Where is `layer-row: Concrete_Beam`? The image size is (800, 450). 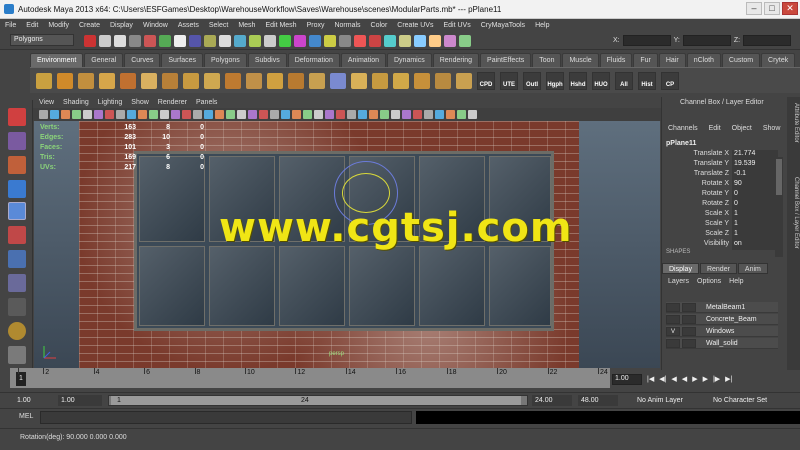
layer-row: Concrete_Beam is located at coordinates (722, 319).